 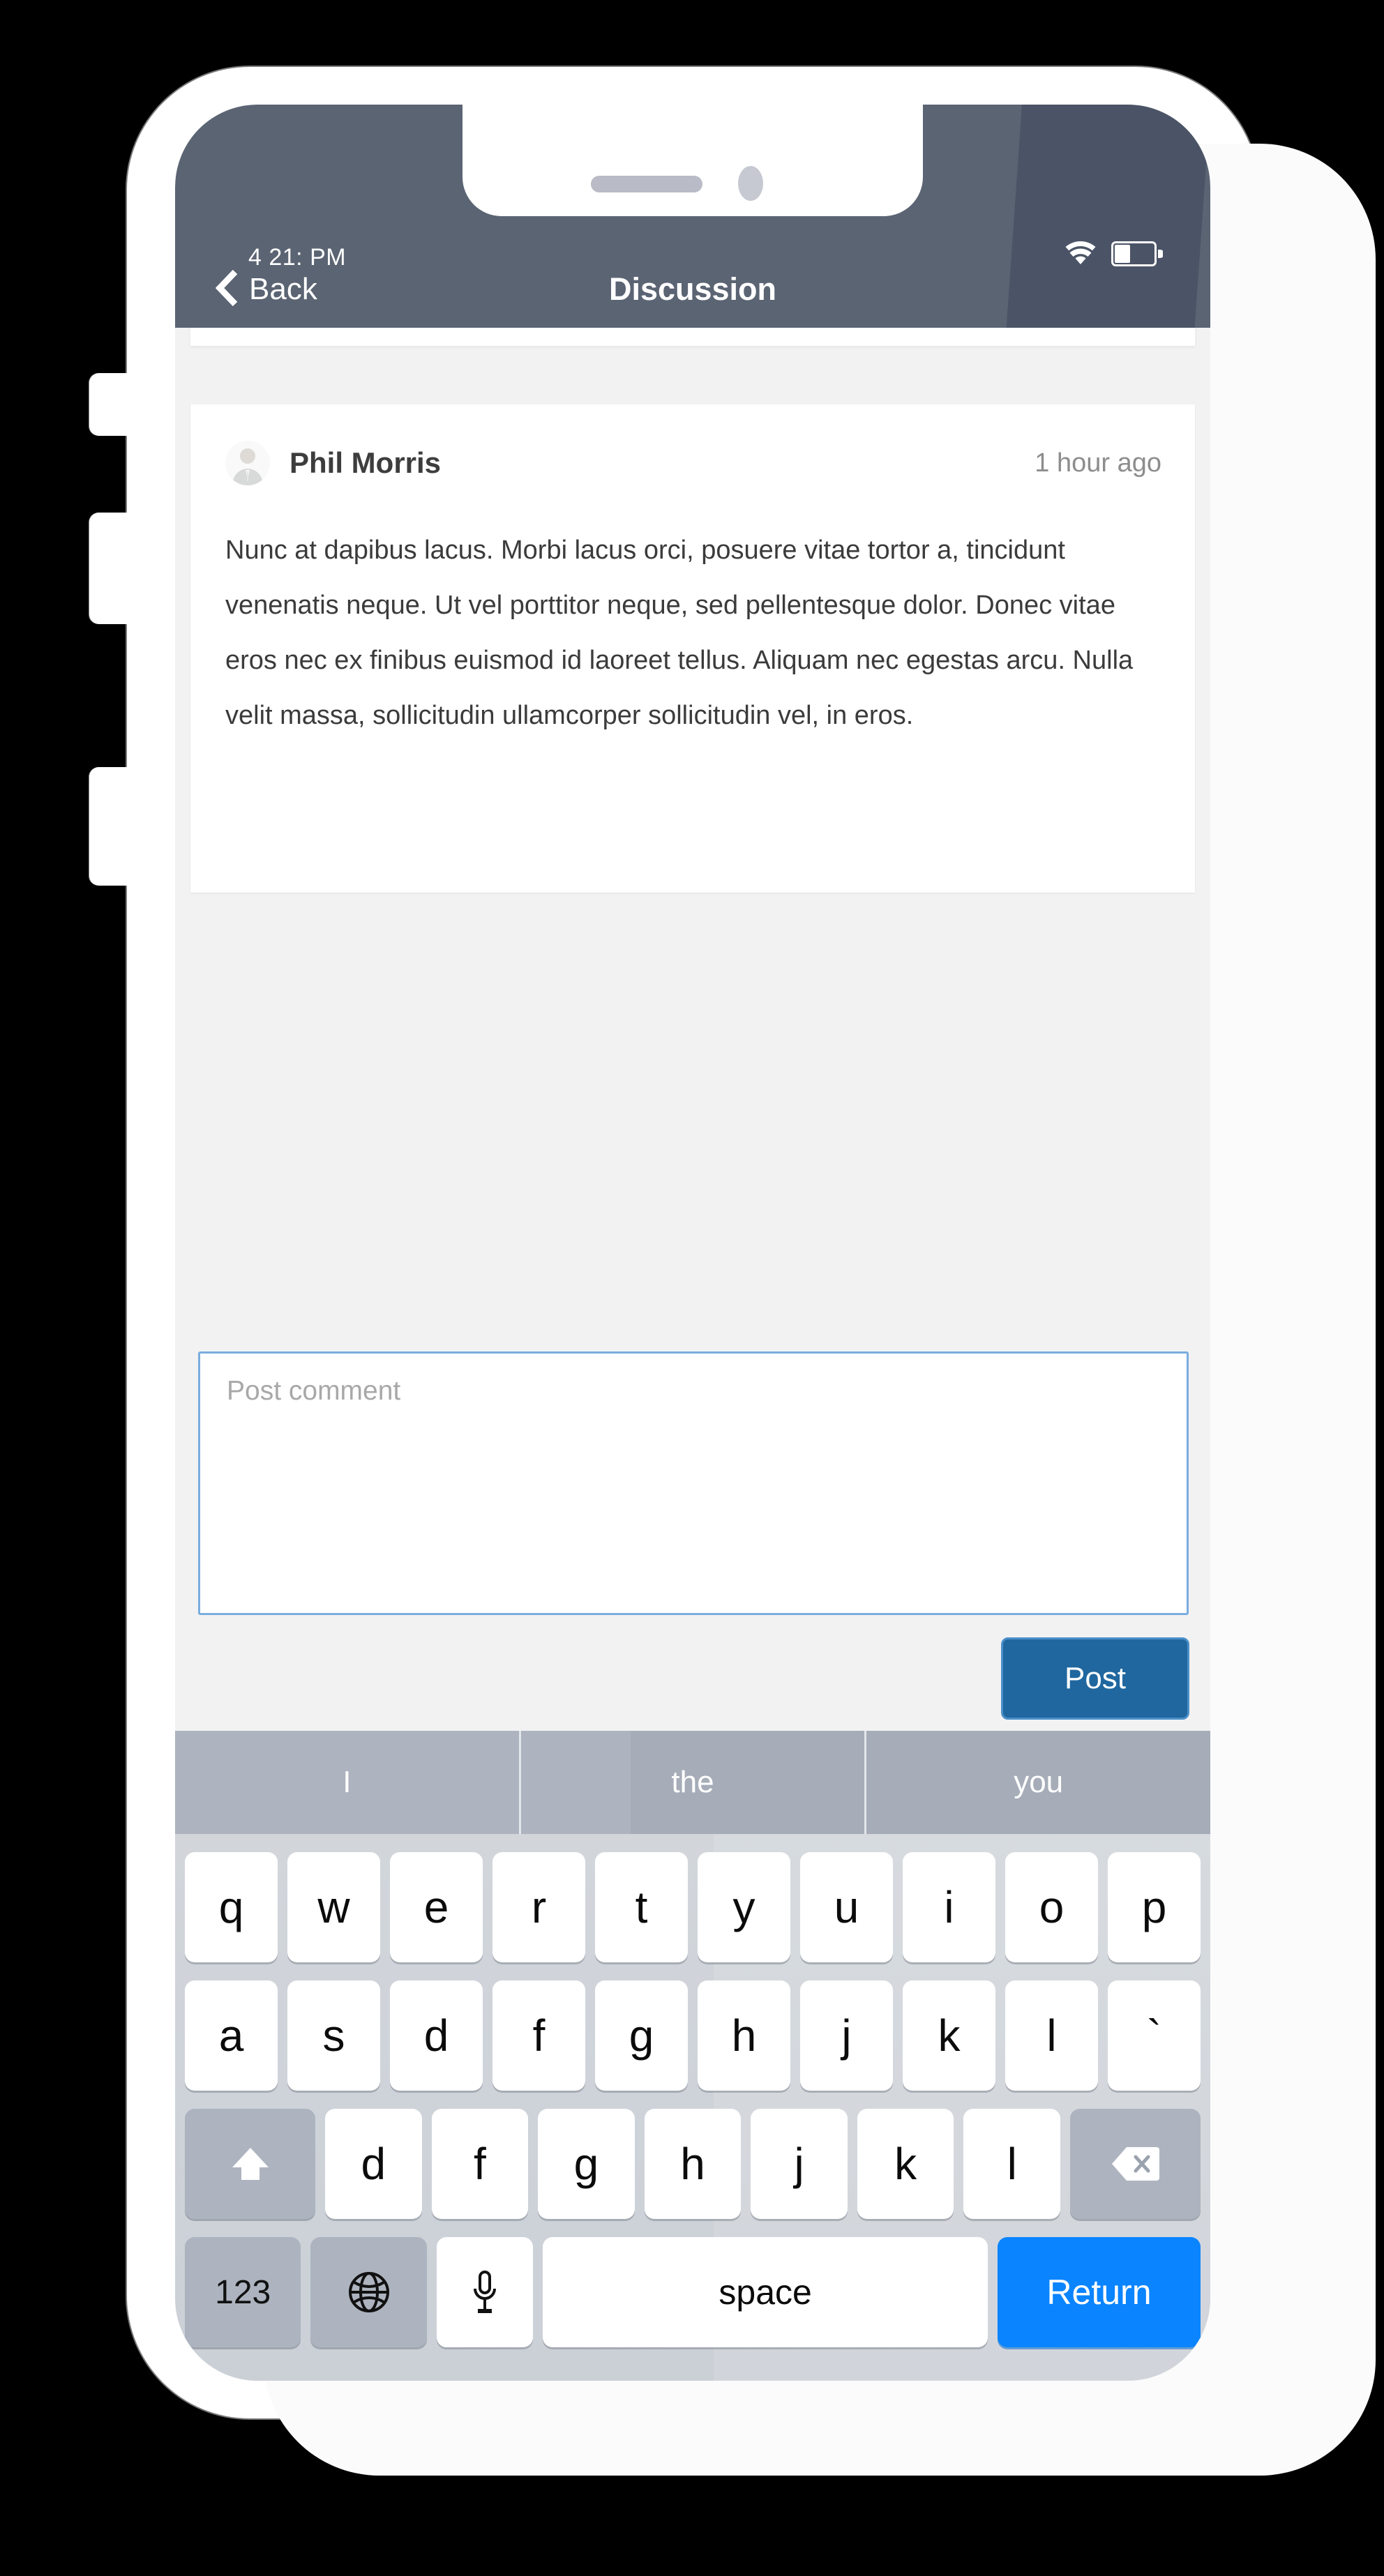 What do you see at coordinates (693, 463) in the screenshot?
I see `comment-header: Phil Morris 1 hour ago` at bounding box center [693, 463].